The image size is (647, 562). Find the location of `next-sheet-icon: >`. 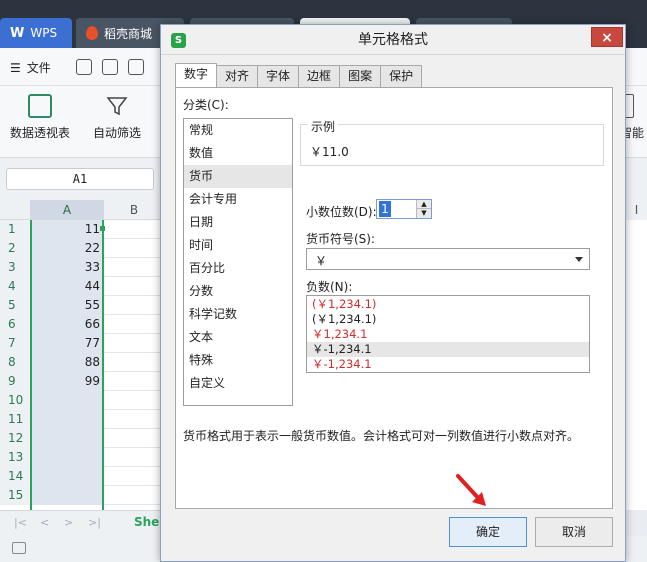

next-sheet-icon: > is located at coordinates (68, 522).